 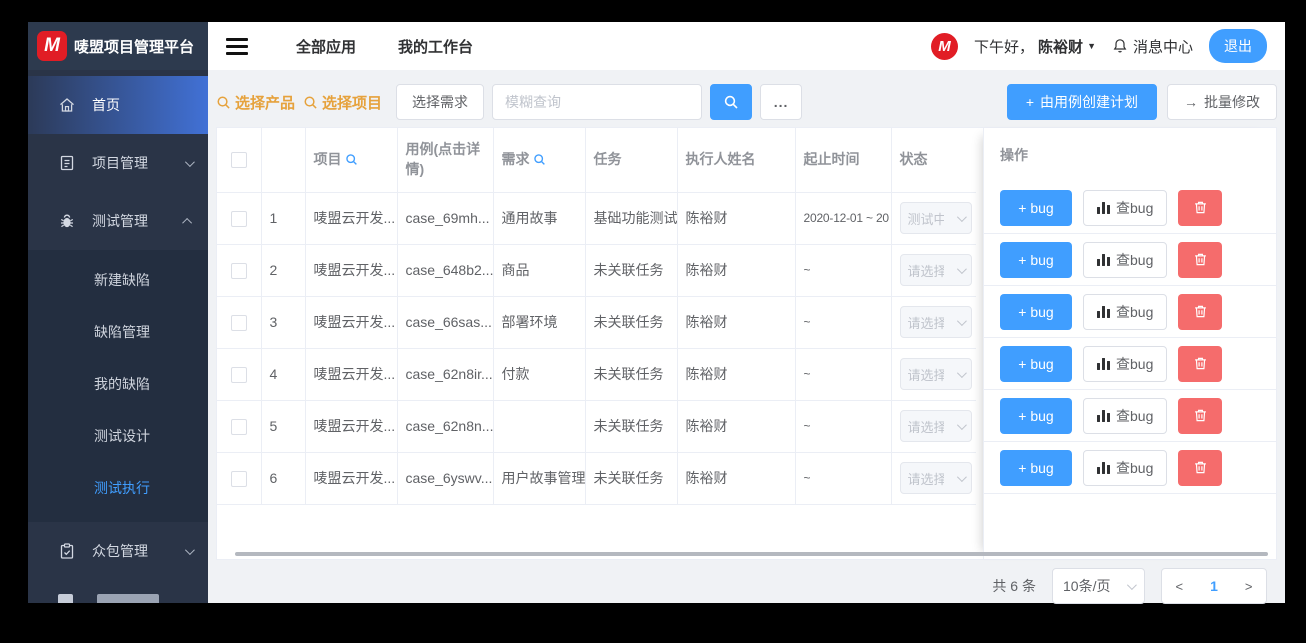 I want to click on submenu-item-test-design: 测试设计, so click(x=118, y=436).